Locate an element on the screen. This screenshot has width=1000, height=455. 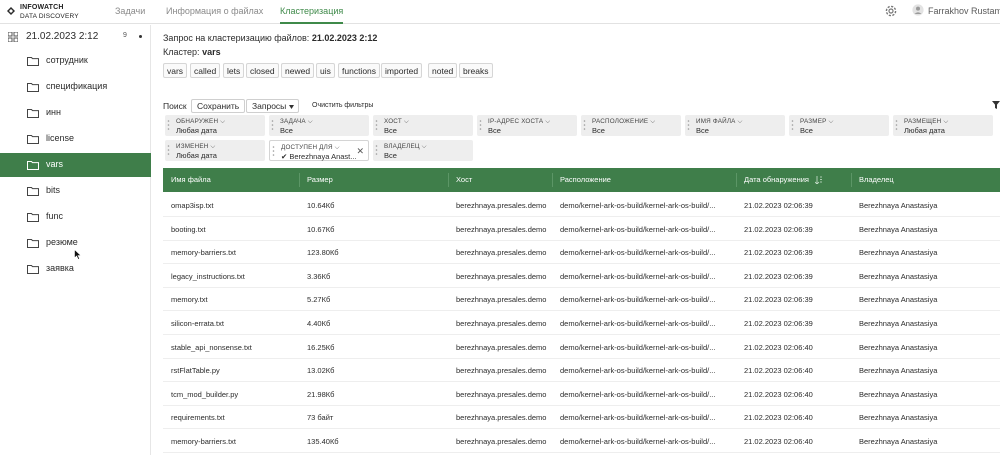
column-header: Владелец is located at coordinates (876, 179).